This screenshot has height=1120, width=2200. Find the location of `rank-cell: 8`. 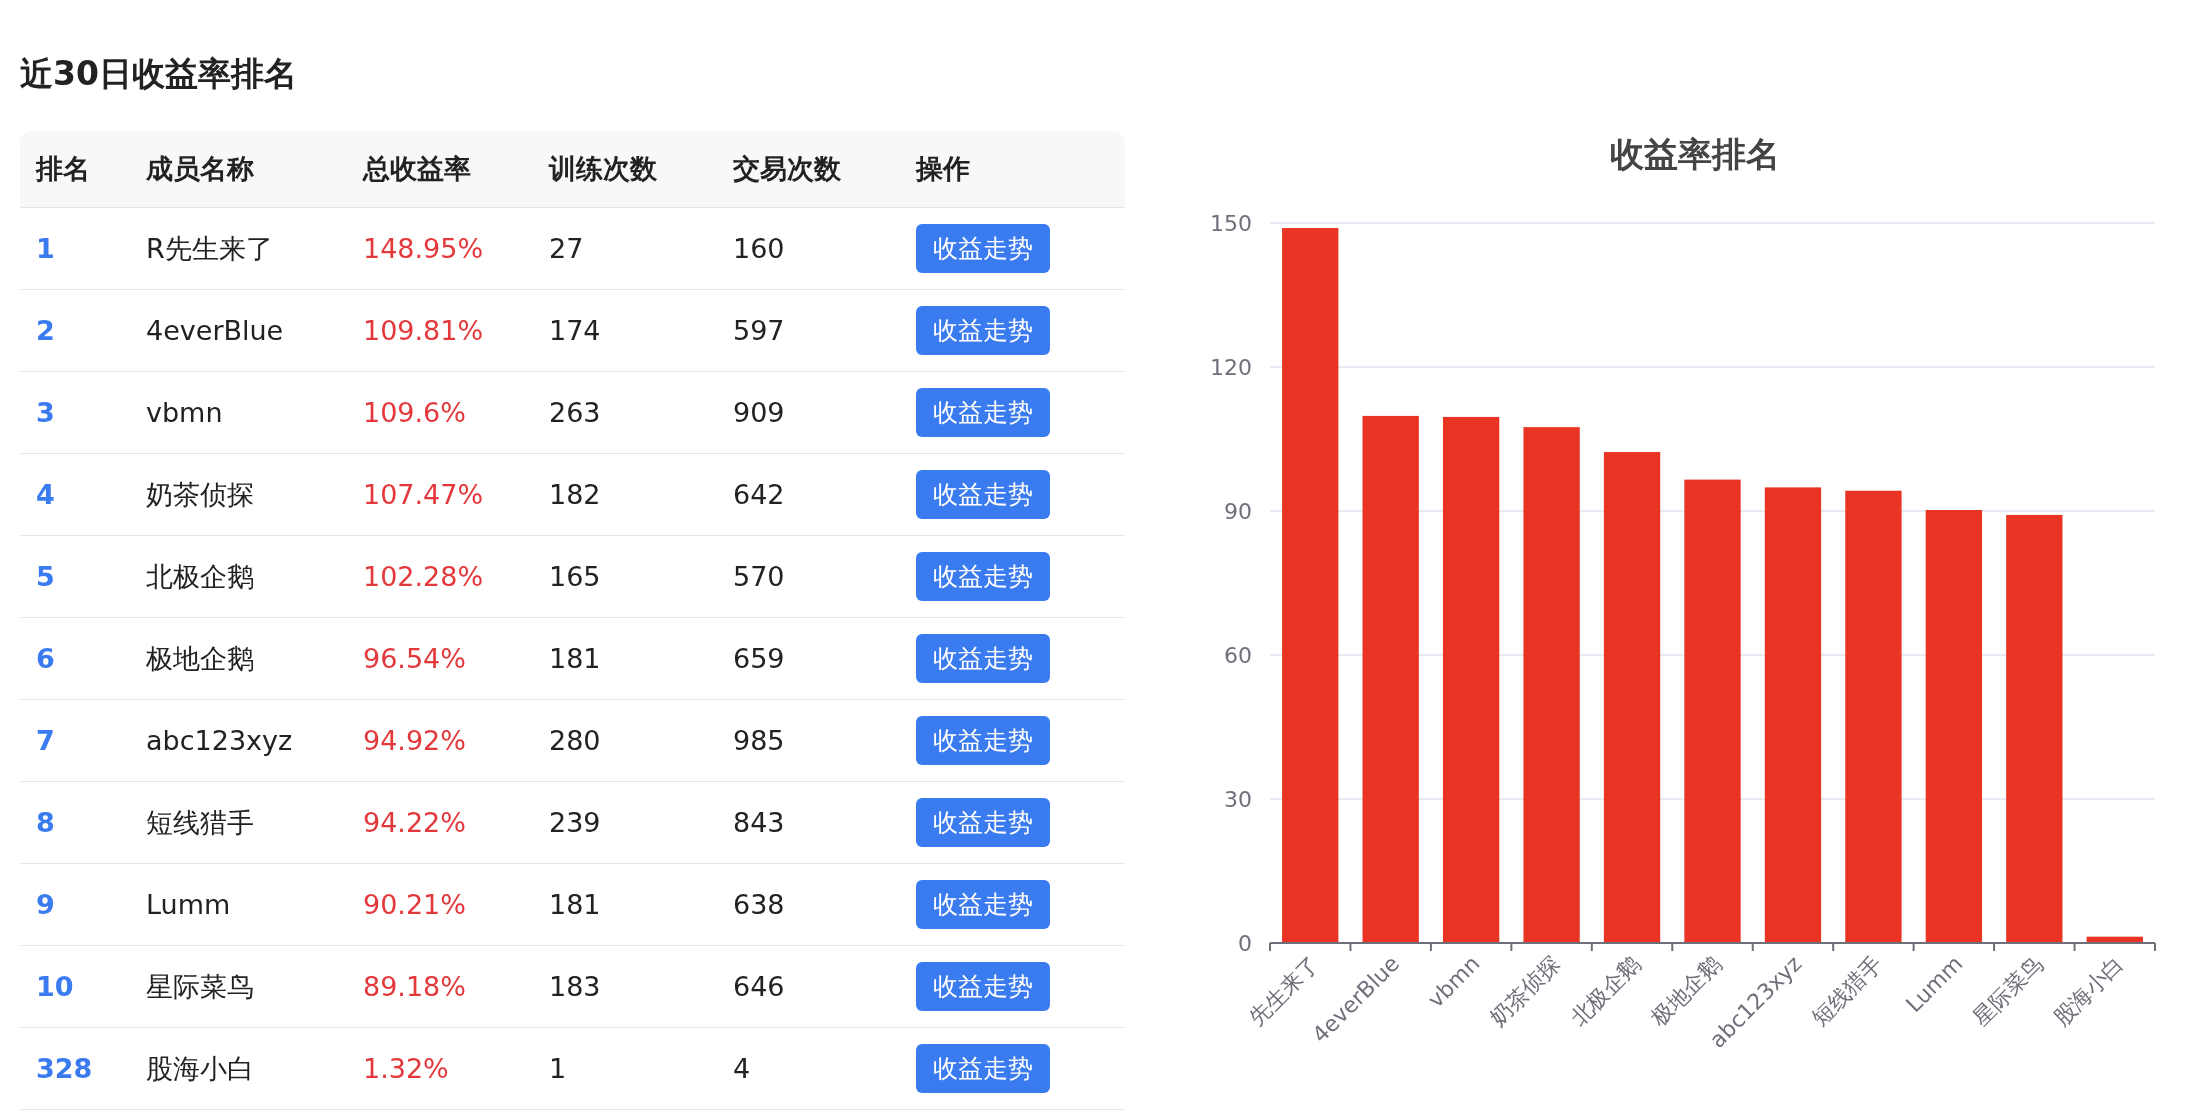

rank-cell: 8 is located at coordinates (75, 822).